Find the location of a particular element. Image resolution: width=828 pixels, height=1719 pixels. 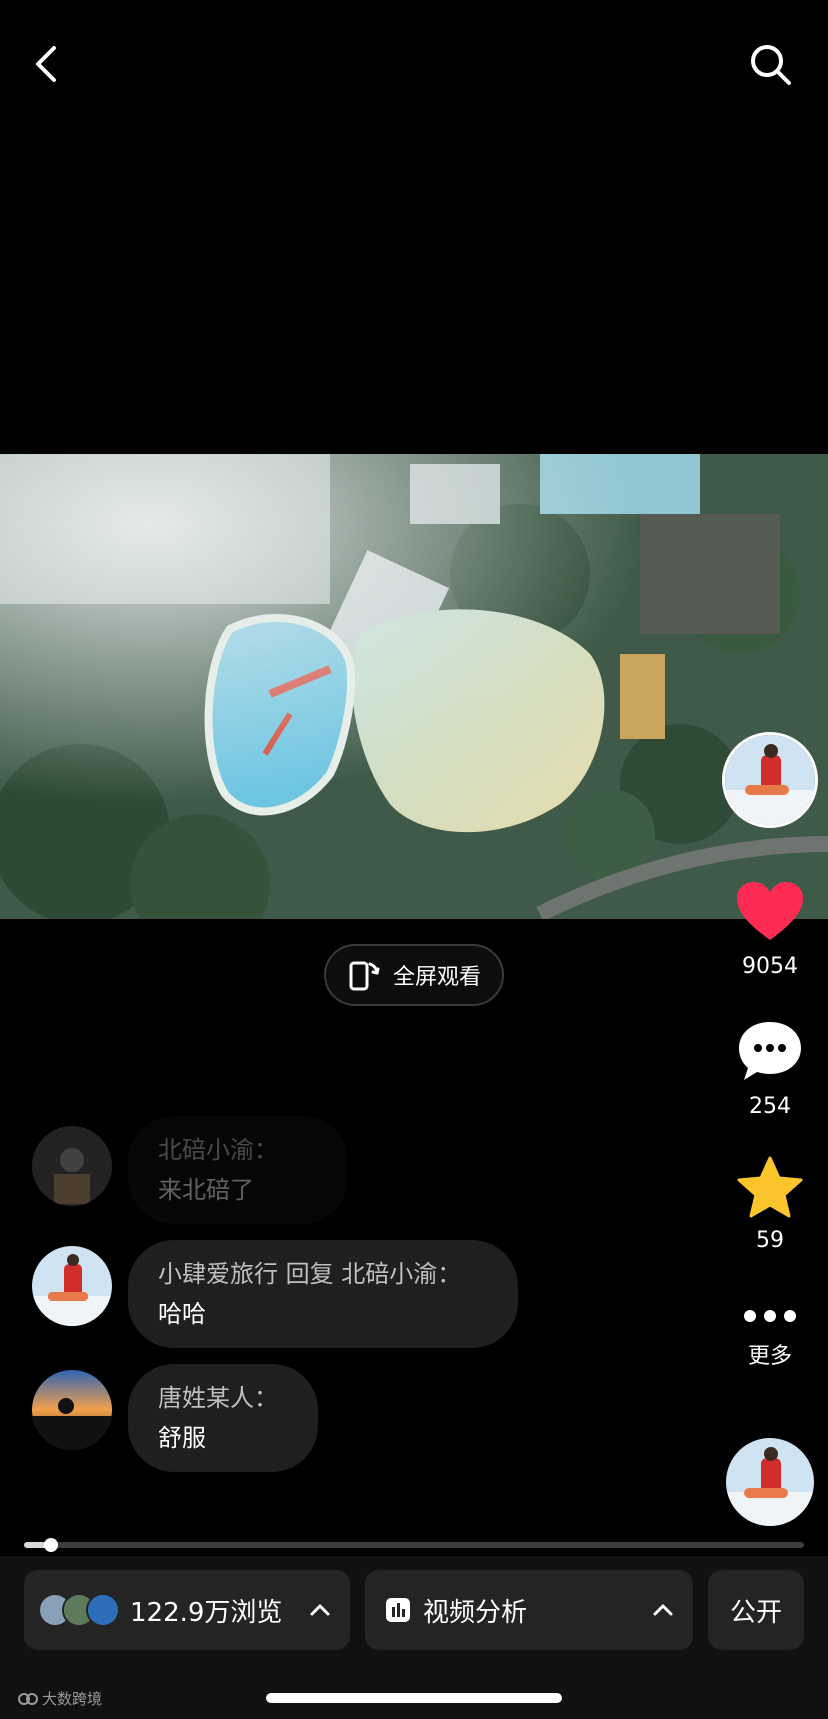

search-icon is located at coordinates (771, 65).